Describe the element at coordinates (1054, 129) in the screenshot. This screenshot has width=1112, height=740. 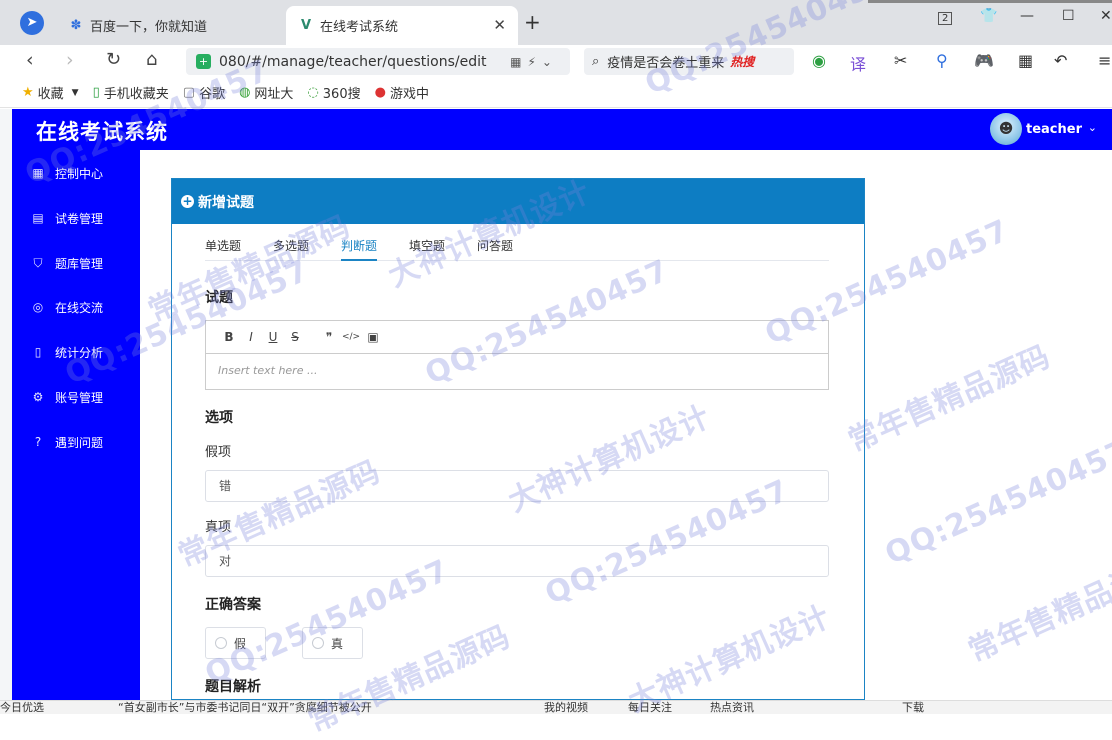
I see `user-menu: teacher` at that location.